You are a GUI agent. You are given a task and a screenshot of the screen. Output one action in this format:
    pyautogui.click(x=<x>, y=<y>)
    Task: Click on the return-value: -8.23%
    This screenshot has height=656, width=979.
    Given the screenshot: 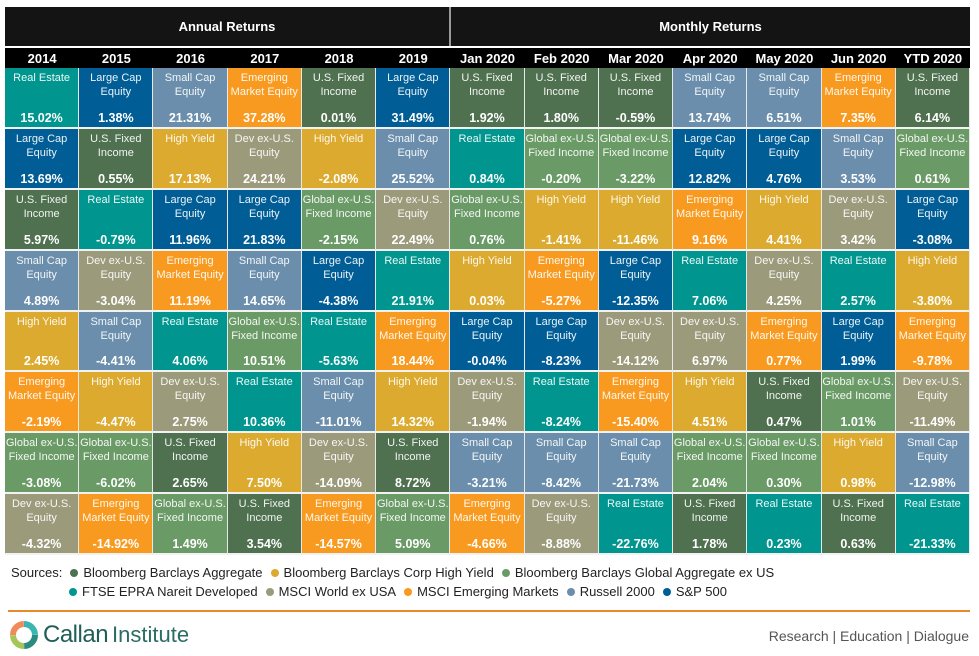 What is the action you would take?
    pyautogui.click(x=561, y=361)
    